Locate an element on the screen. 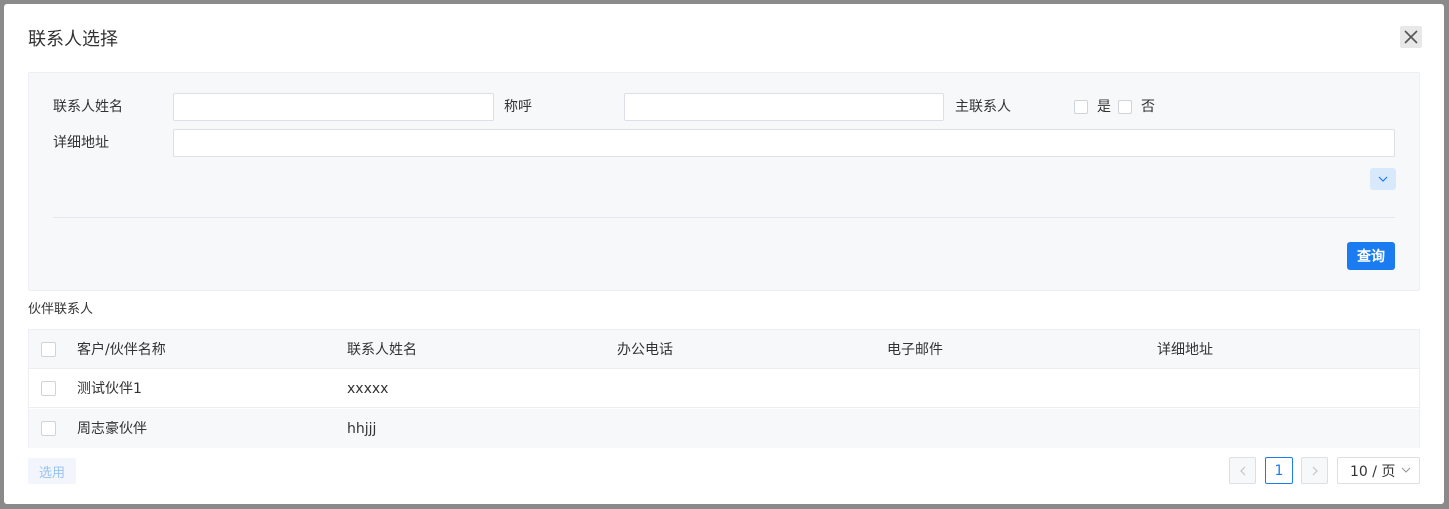 The height and width of the screenshot is (509, 1449). primary-no-checkbox is located at coordinates (1125, 107).